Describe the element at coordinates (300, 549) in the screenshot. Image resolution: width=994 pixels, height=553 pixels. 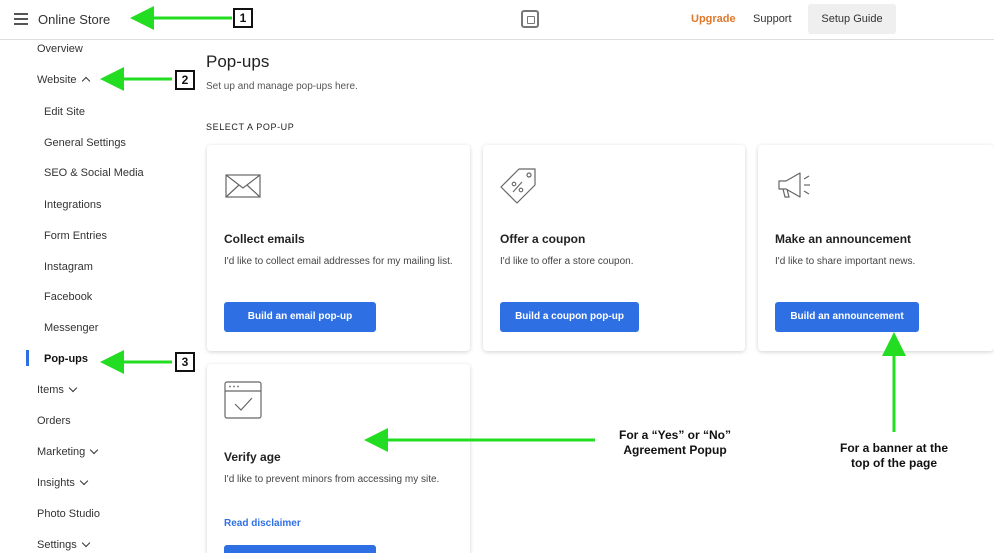
I see `build-verify-age-button` at that location.